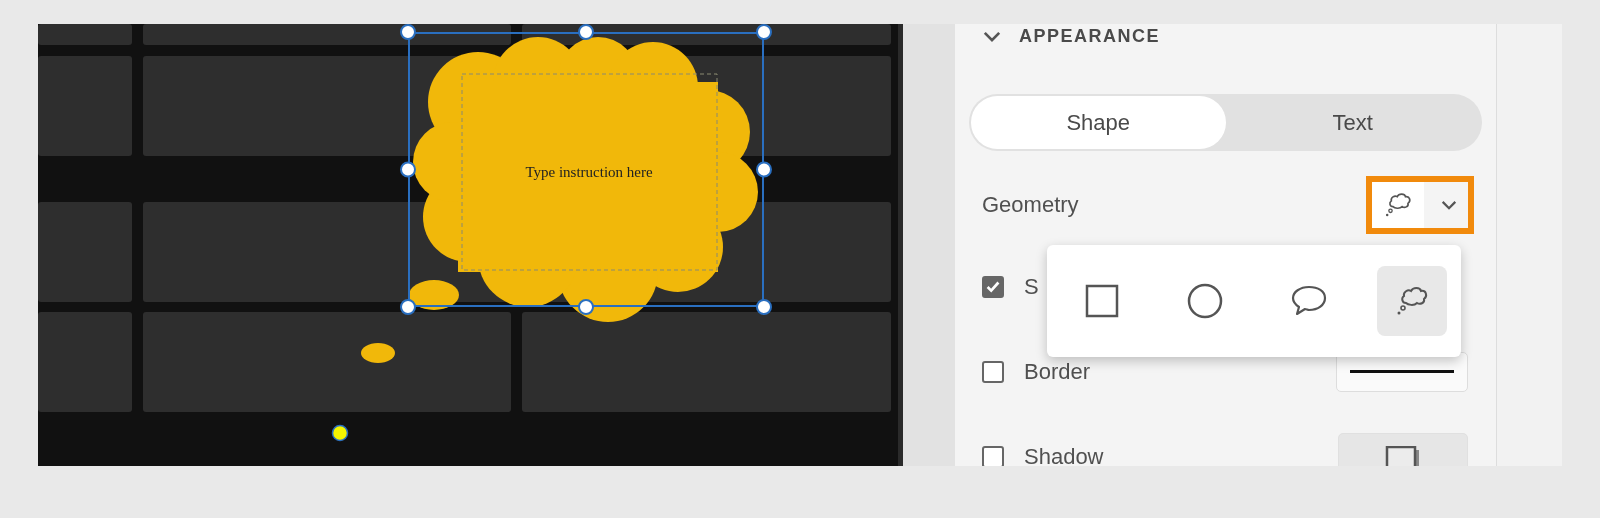  I want to click on tab: Shape, so click(1098, 122).